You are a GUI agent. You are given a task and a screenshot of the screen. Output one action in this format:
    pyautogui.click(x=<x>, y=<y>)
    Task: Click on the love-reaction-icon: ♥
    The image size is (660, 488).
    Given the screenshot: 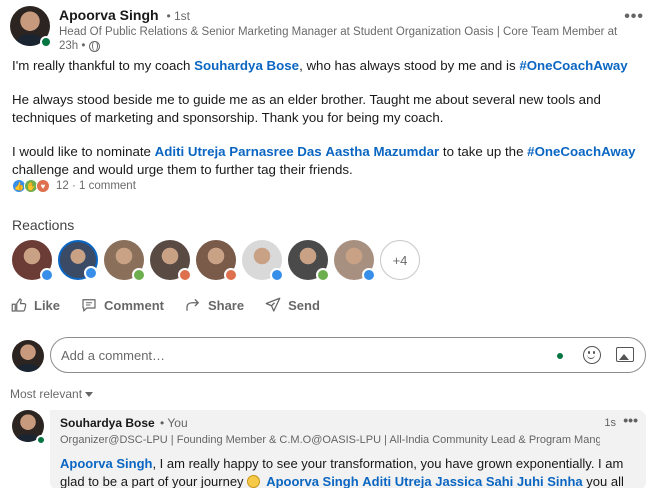 What is the action you would take?
    pyautogui.click(x=43, y=186)
    